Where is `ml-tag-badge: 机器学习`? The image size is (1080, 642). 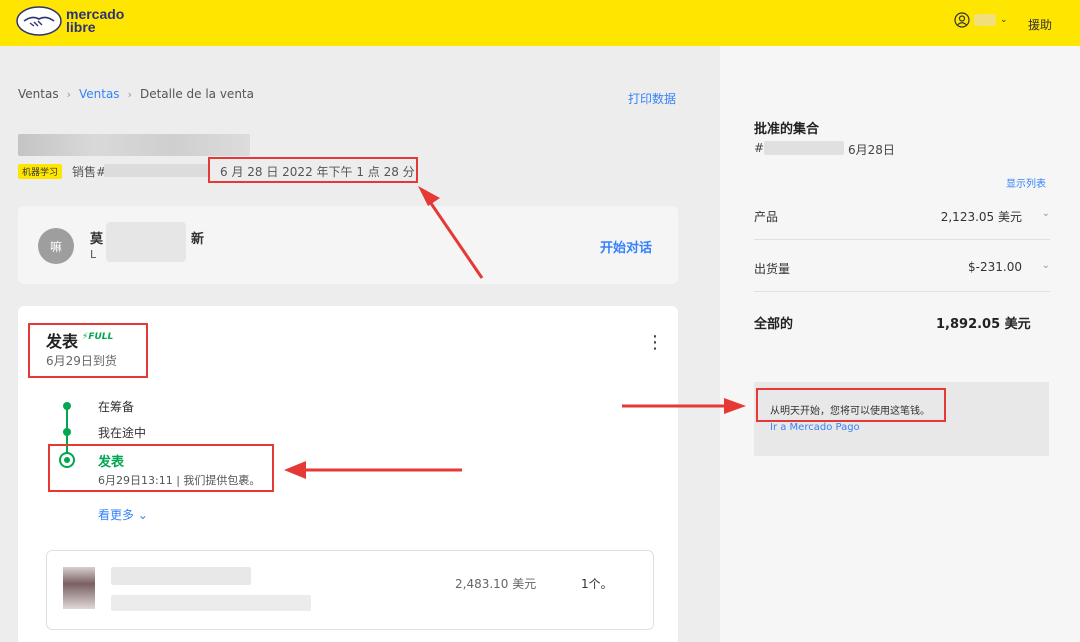
ml-tag-badge: 机器学习 is located at coordinates (40, 171).